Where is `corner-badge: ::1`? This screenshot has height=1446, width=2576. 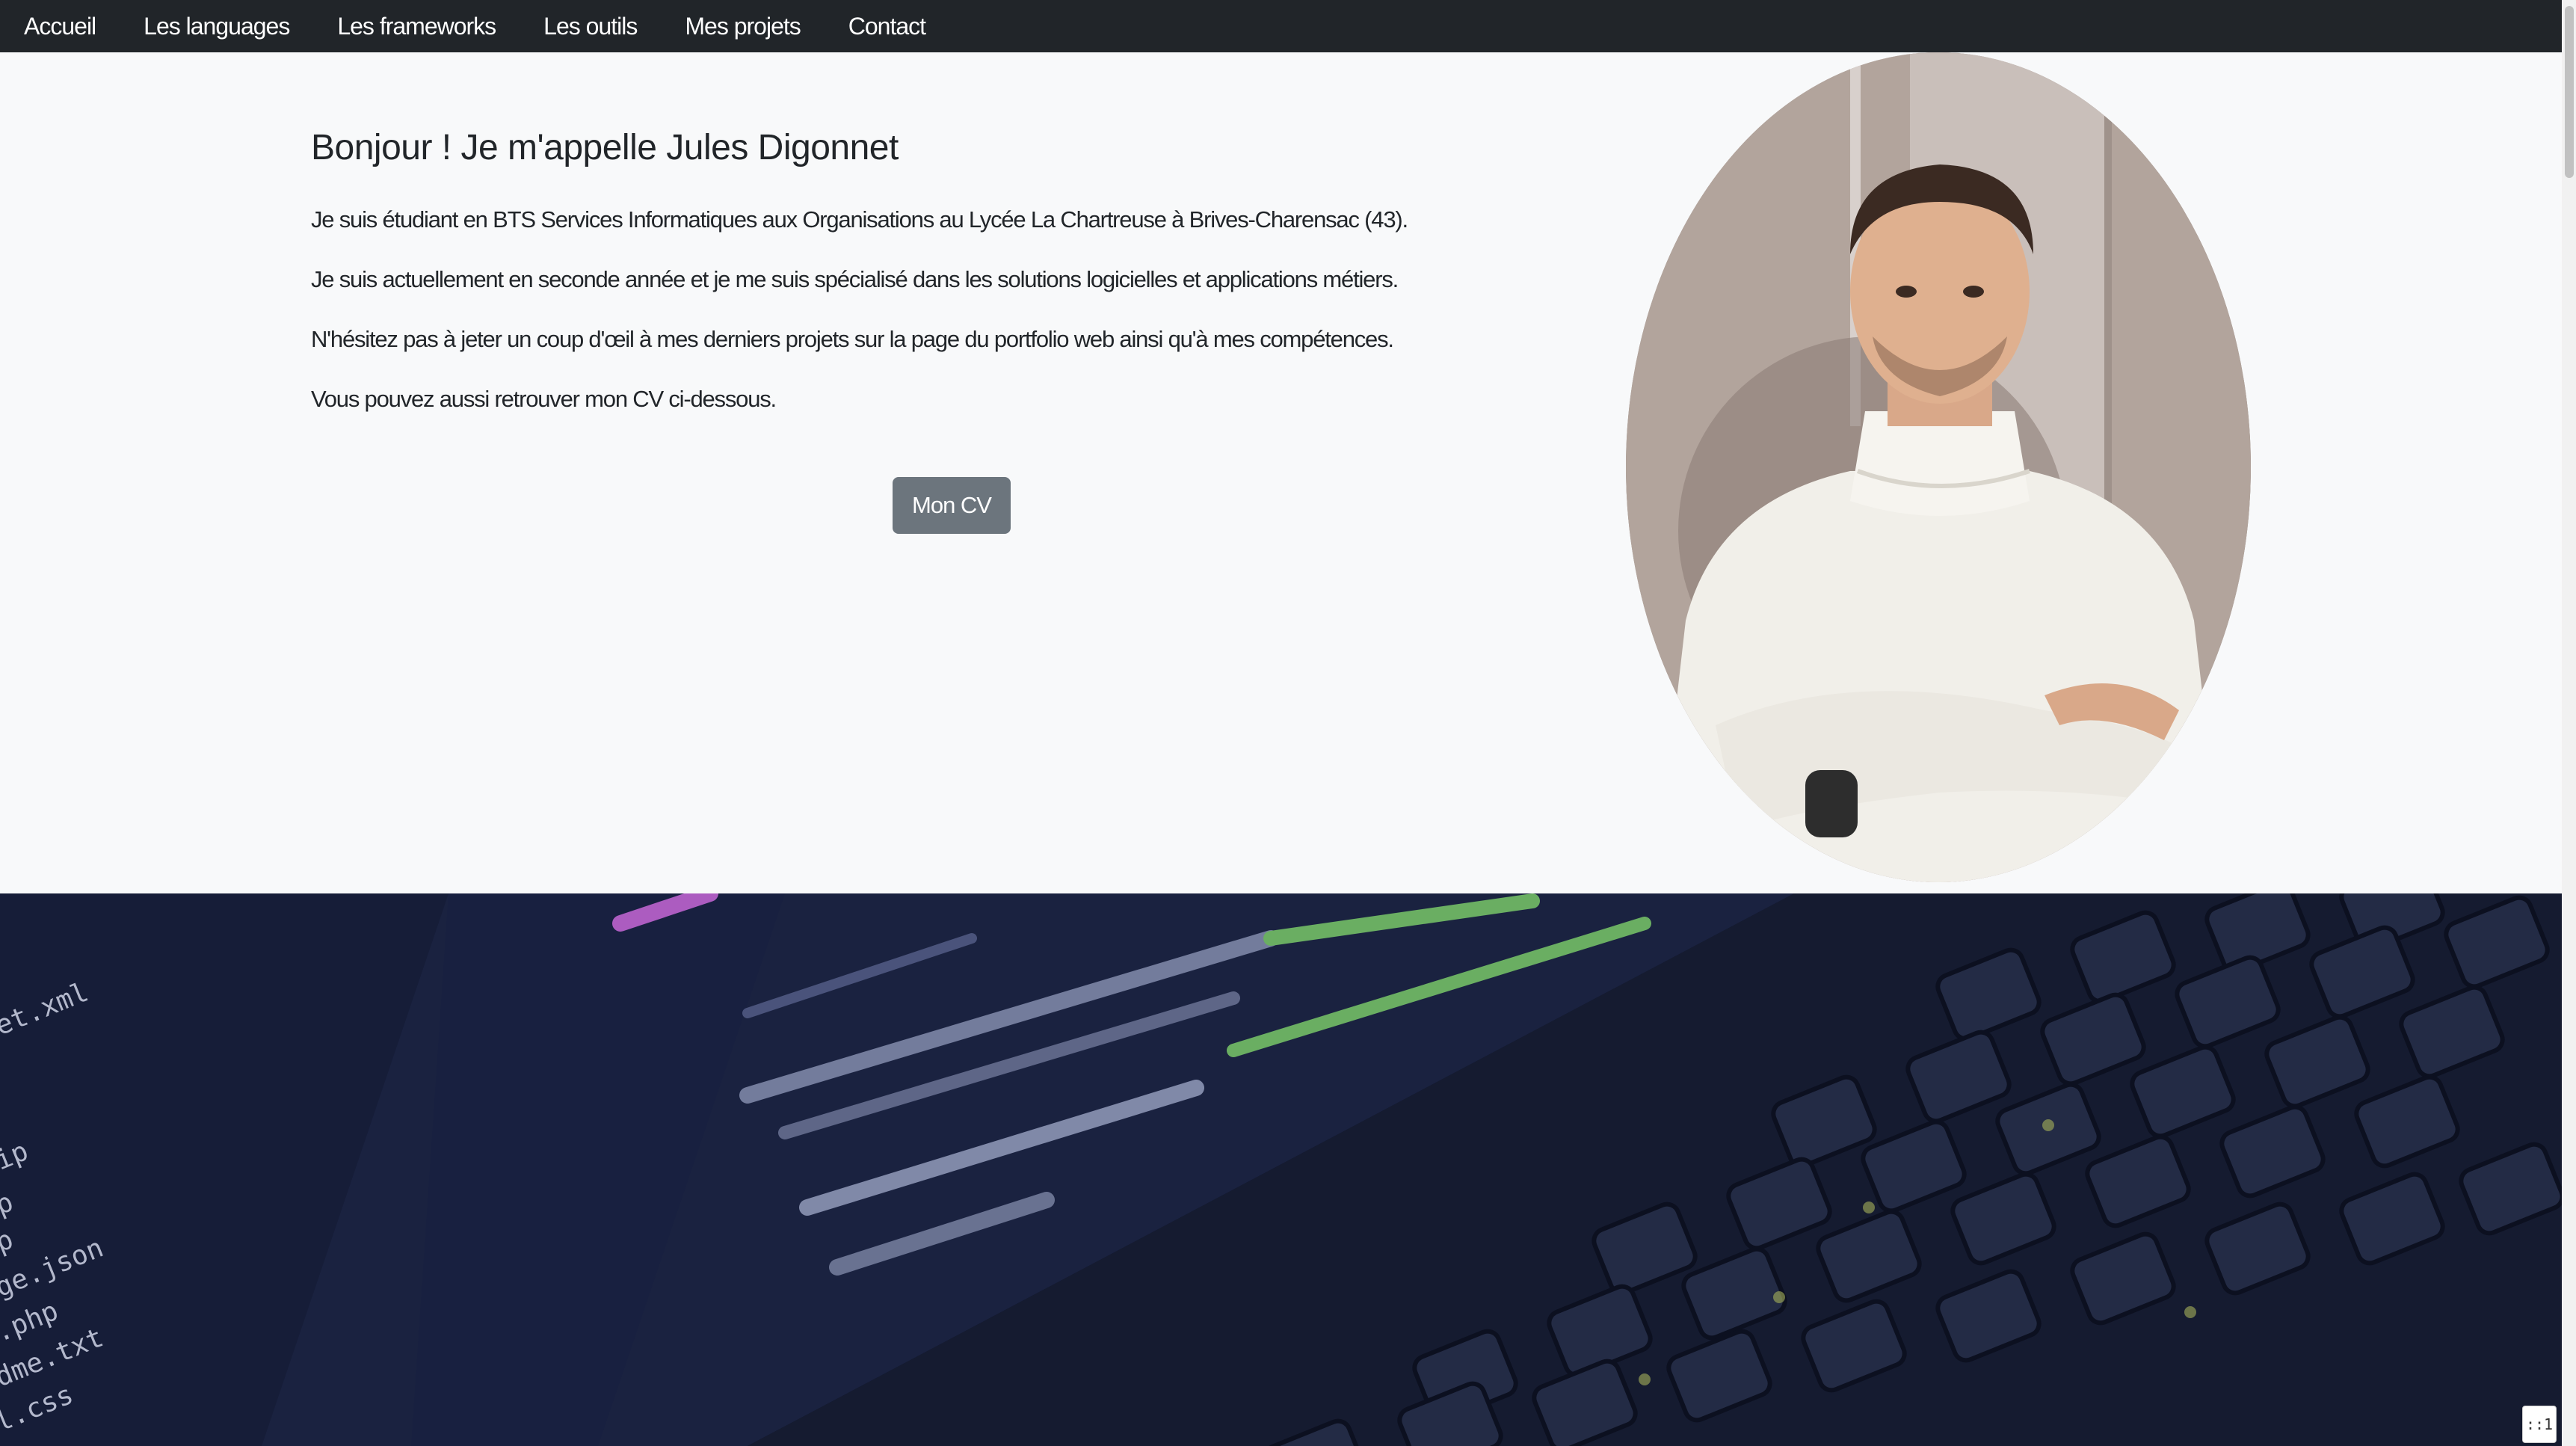
corner-badge: ::1 is located at coordinates (2539, 1424).